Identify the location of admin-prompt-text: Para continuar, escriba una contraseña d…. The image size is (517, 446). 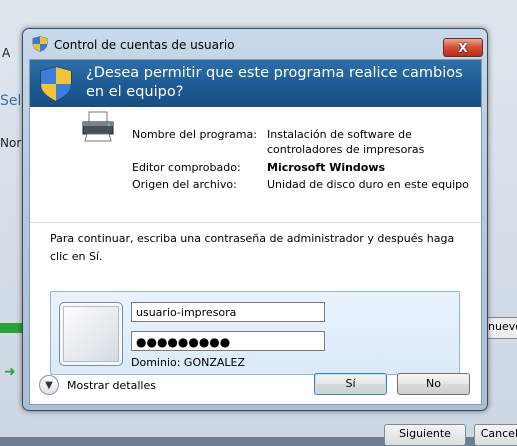
(252, 247).